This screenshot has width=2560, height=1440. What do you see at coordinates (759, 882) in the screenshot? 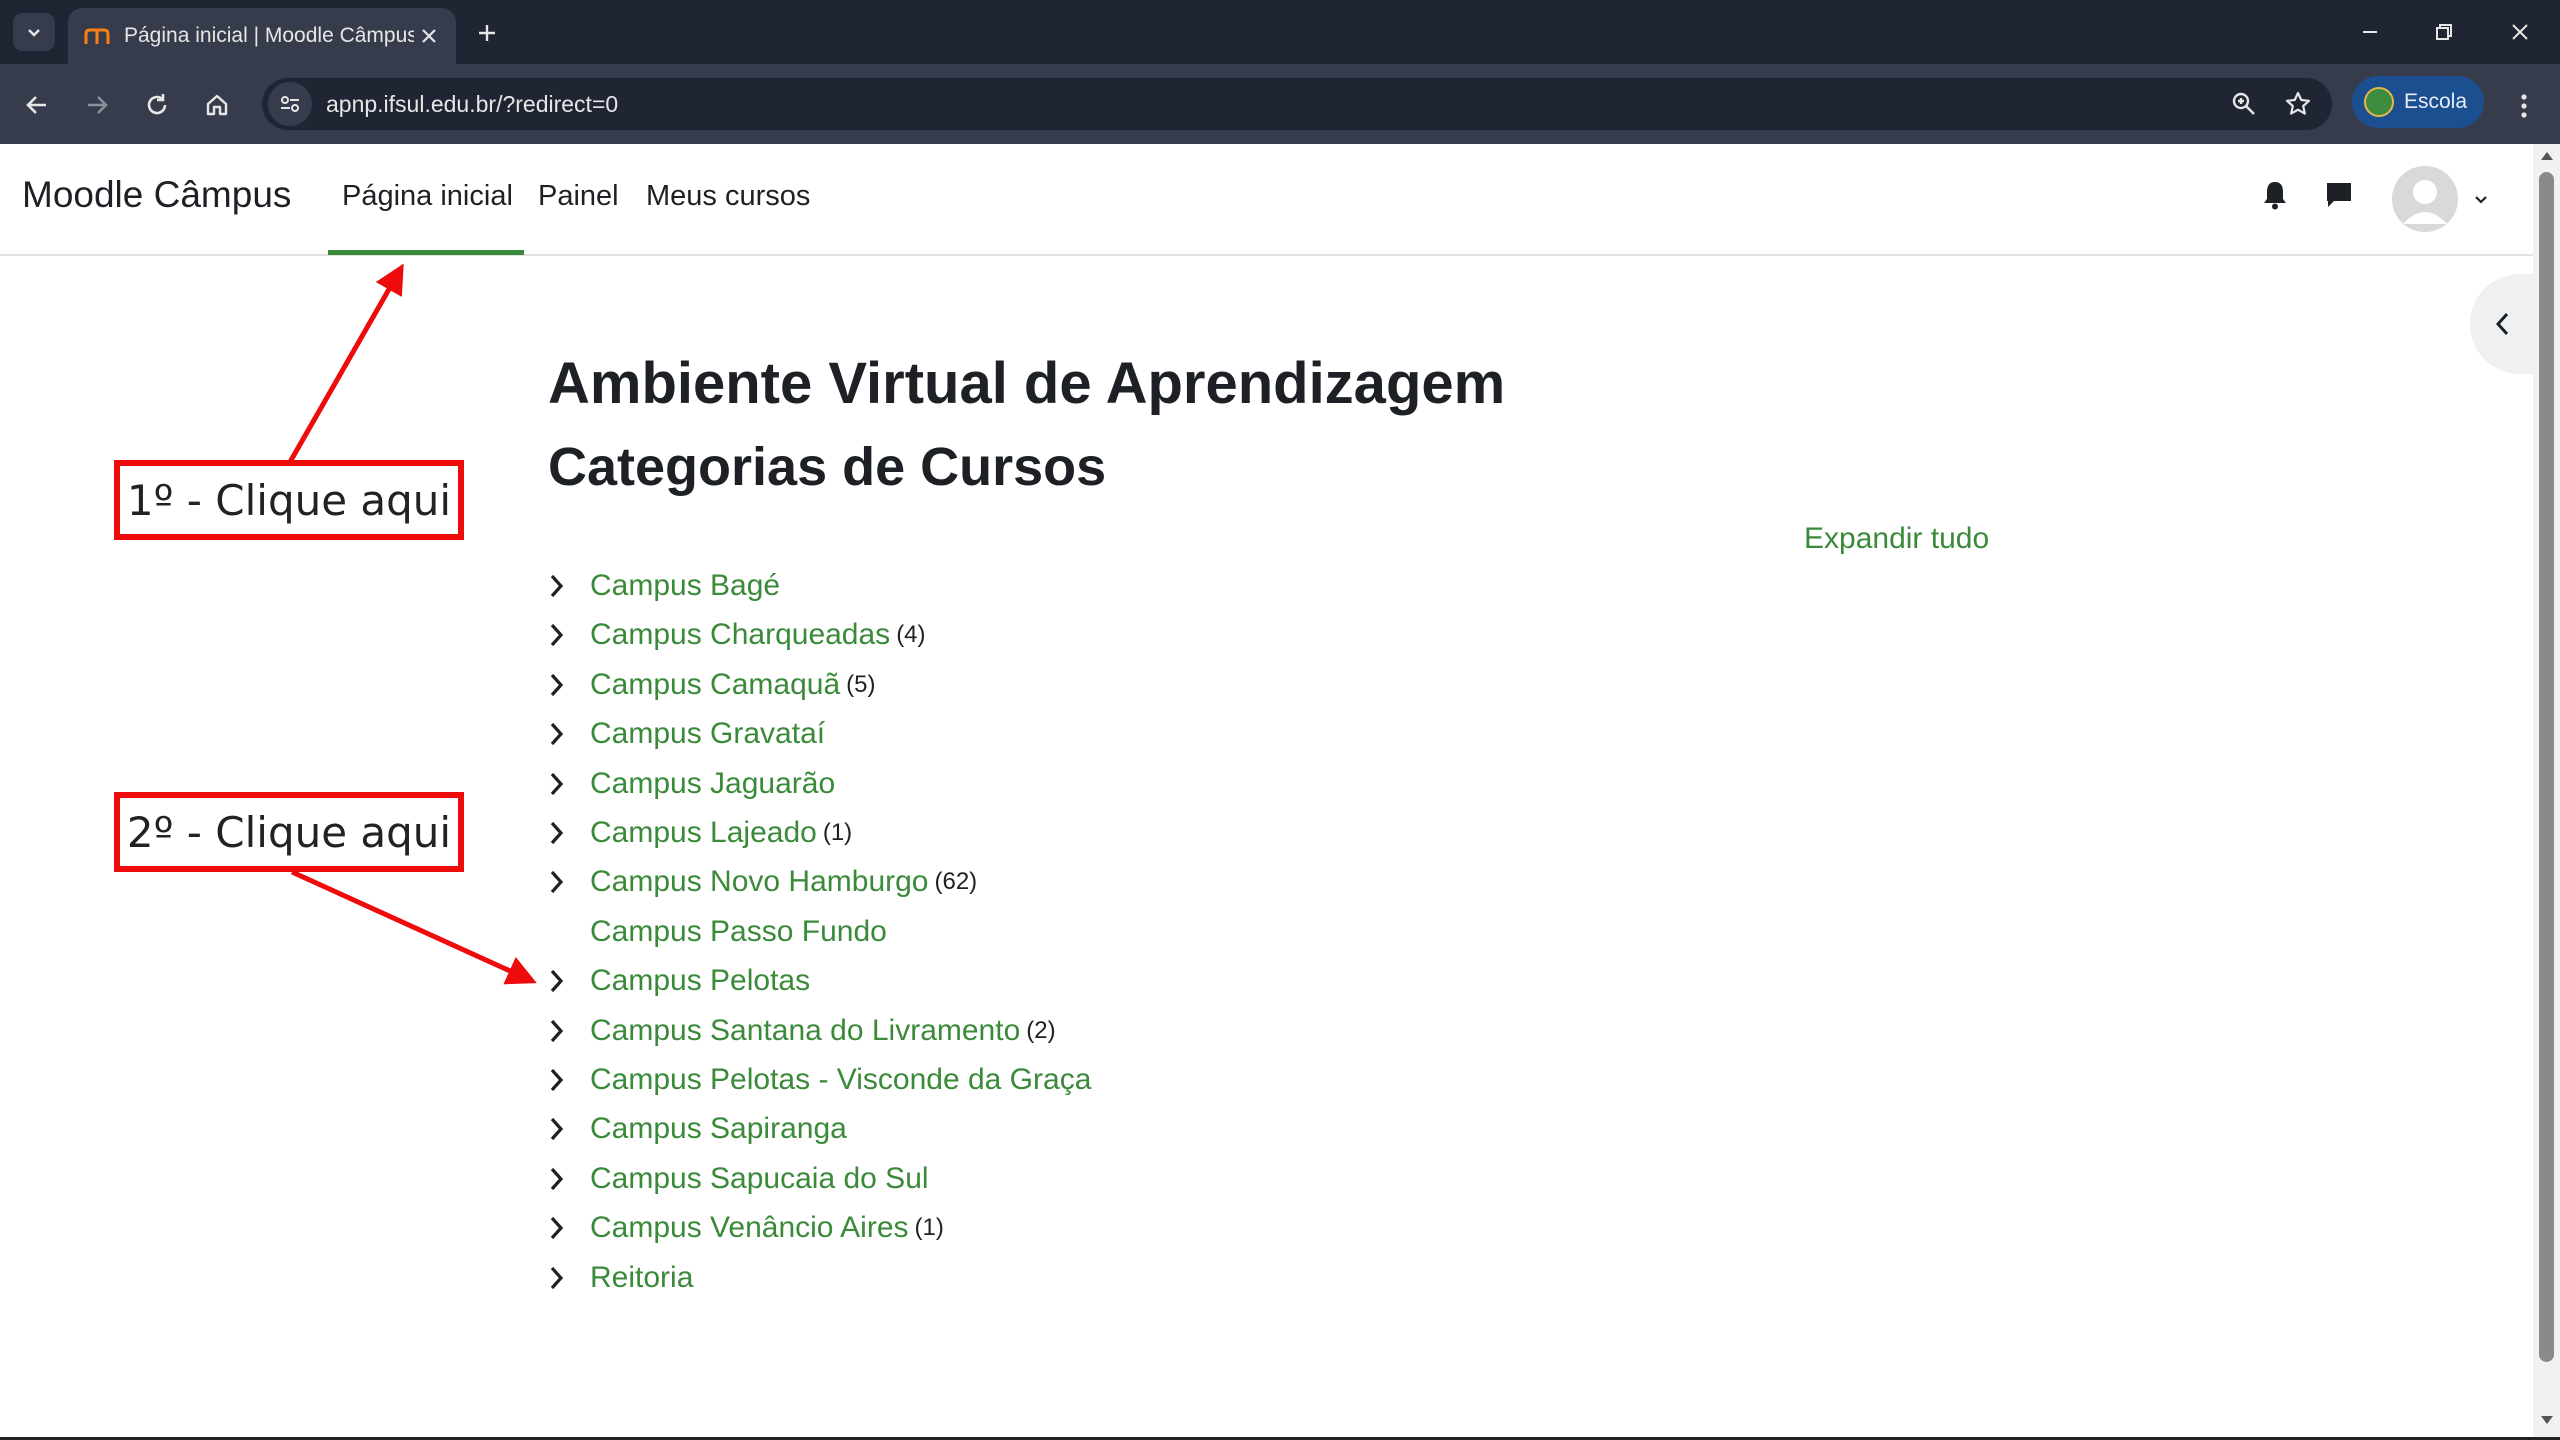
I see `category-link: Campus Novo Hamburgo` at bounding box center [759, 882].